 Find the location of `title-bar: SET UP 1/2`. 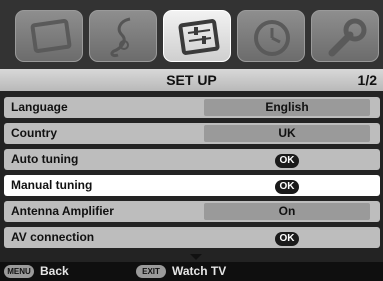

title-bar: SET UP 1/2 is located at coordinates (191, 80).